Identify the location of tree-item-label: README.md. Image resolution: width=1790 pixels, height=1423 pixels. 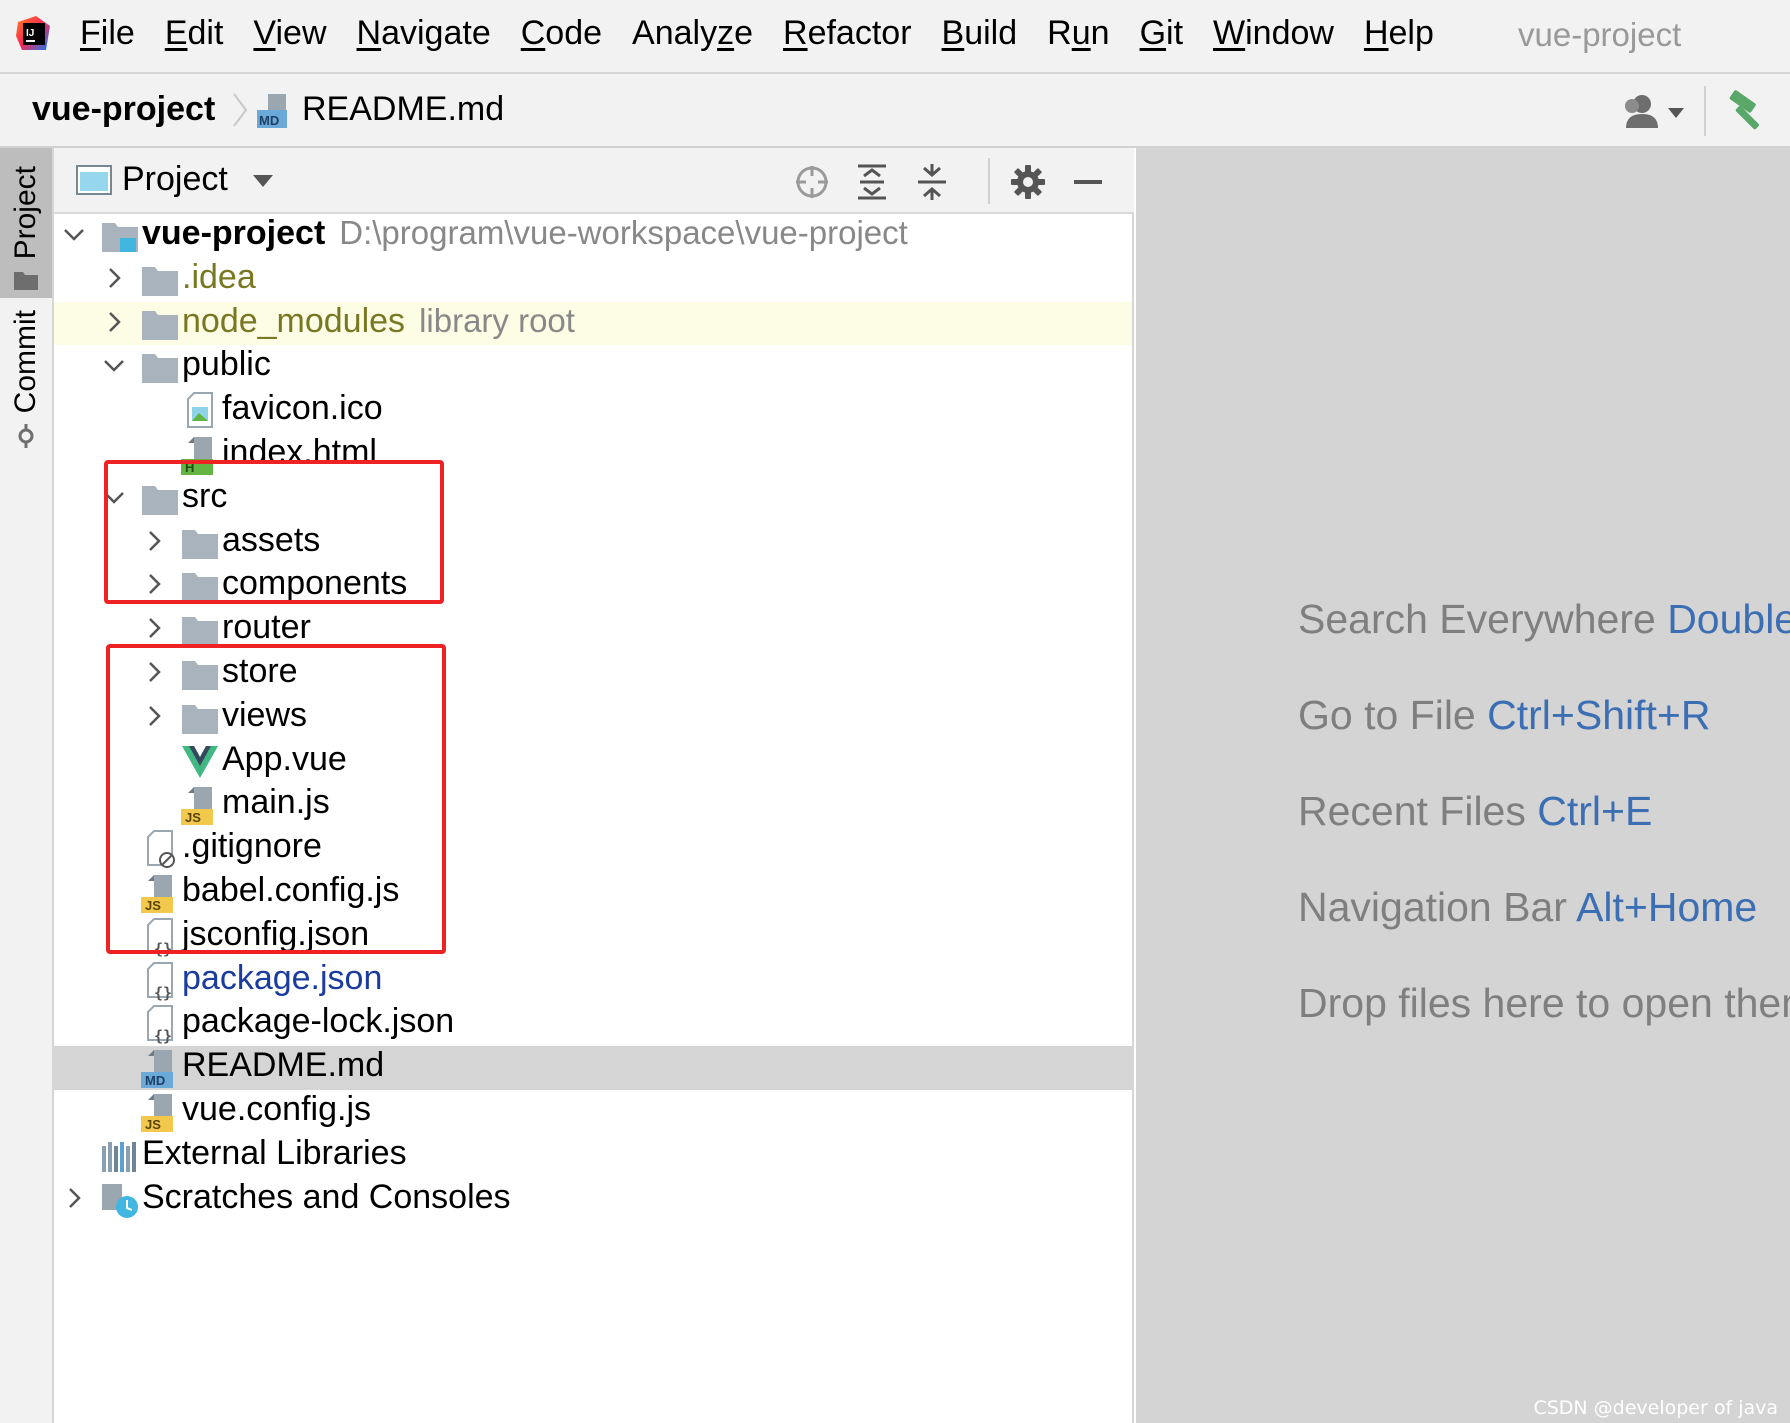
(283, 1065).